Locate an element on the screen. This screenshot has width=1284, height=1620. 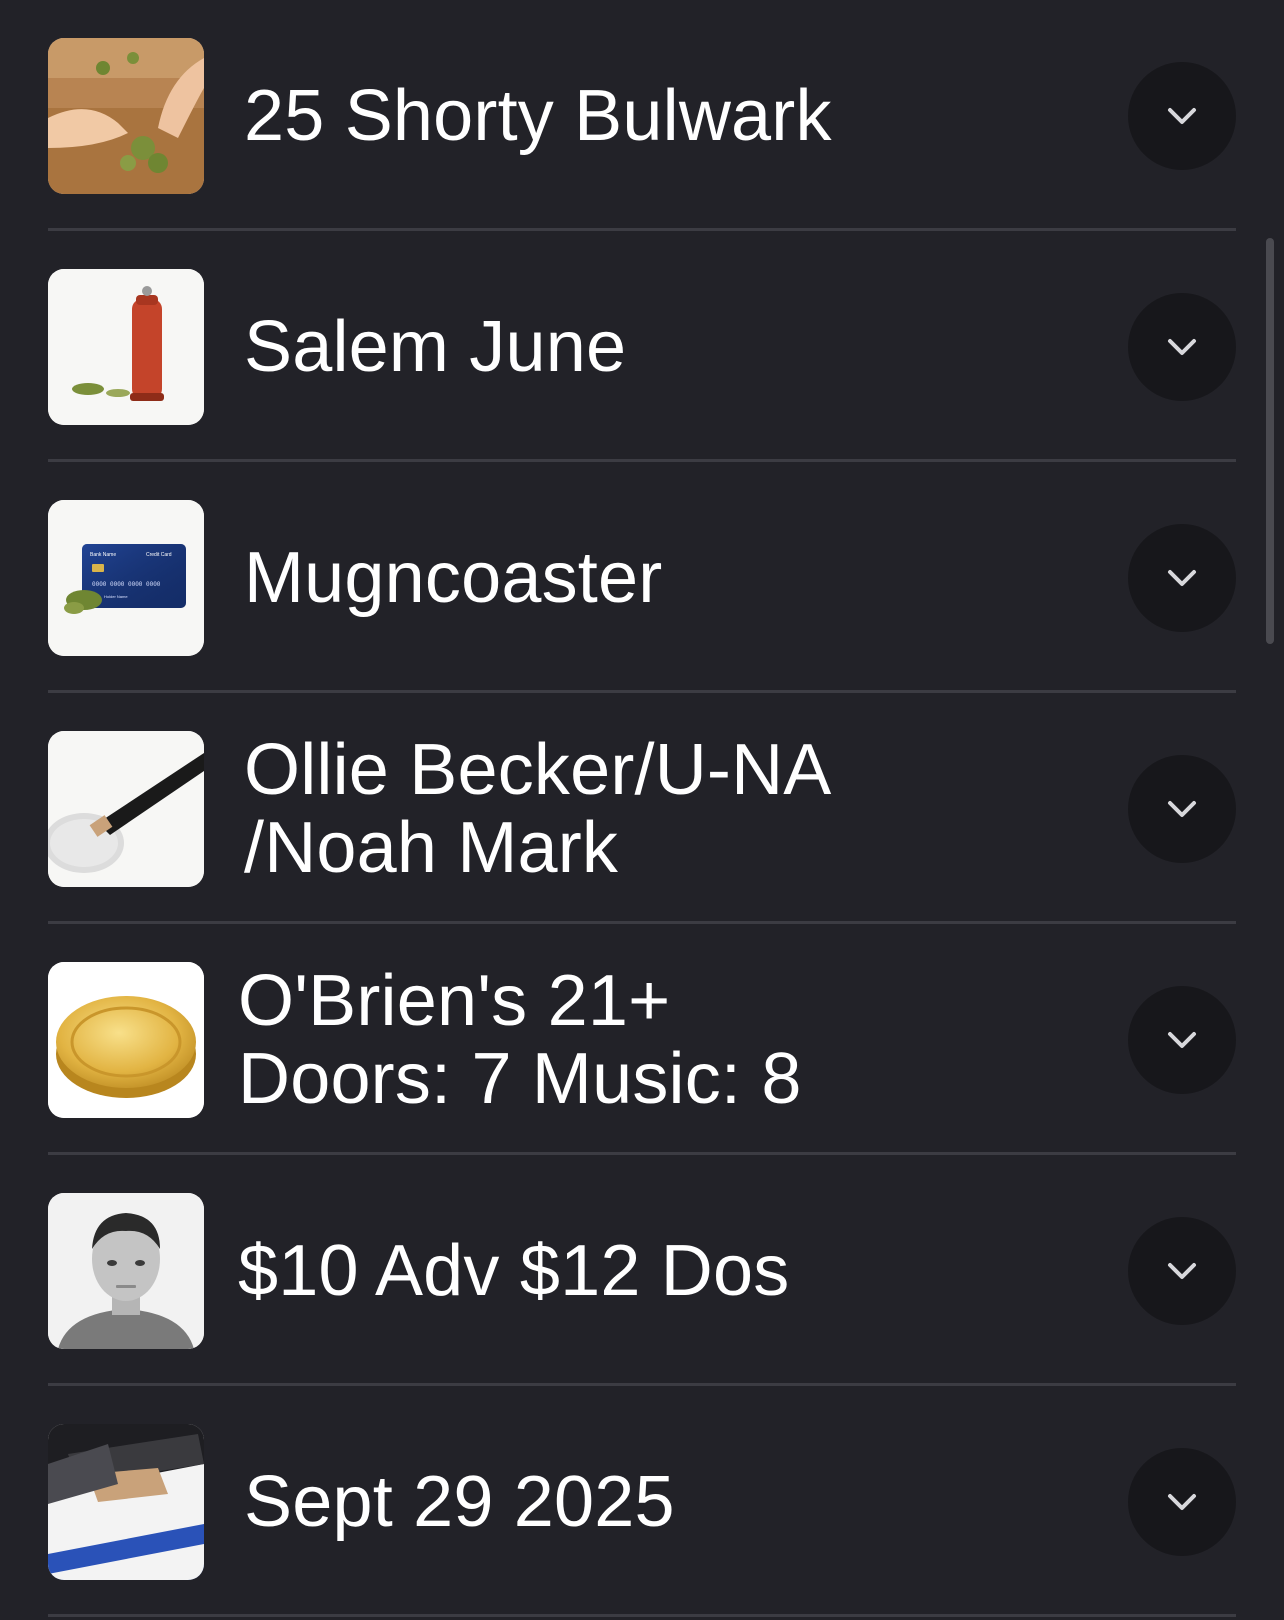
card-number-text: 0000 0000 0000 0000 is located at coordinates (126, 584).